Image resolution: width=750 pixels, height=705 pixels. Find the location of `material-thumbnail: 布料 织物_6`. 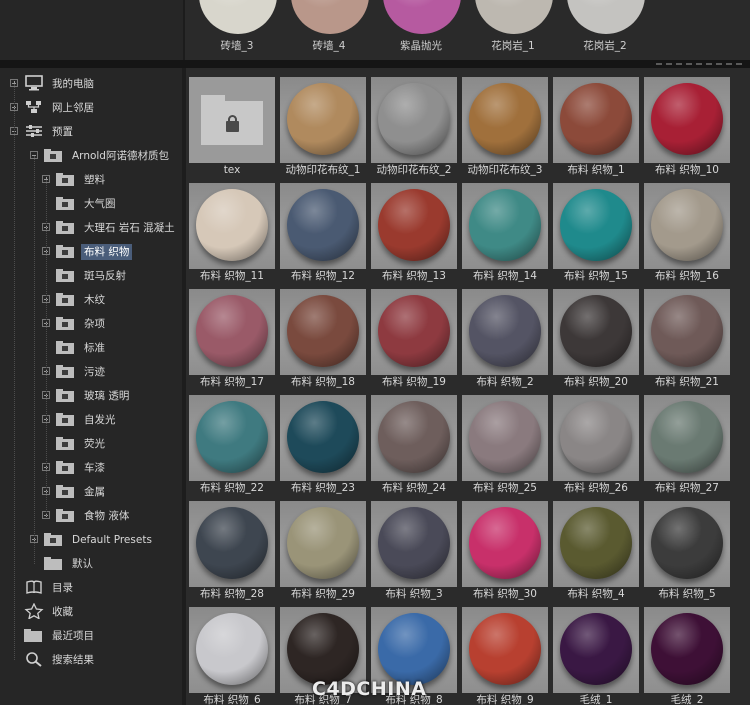

material-thumbnail: 布料 织物_6 is located at coordinates (232, 656).